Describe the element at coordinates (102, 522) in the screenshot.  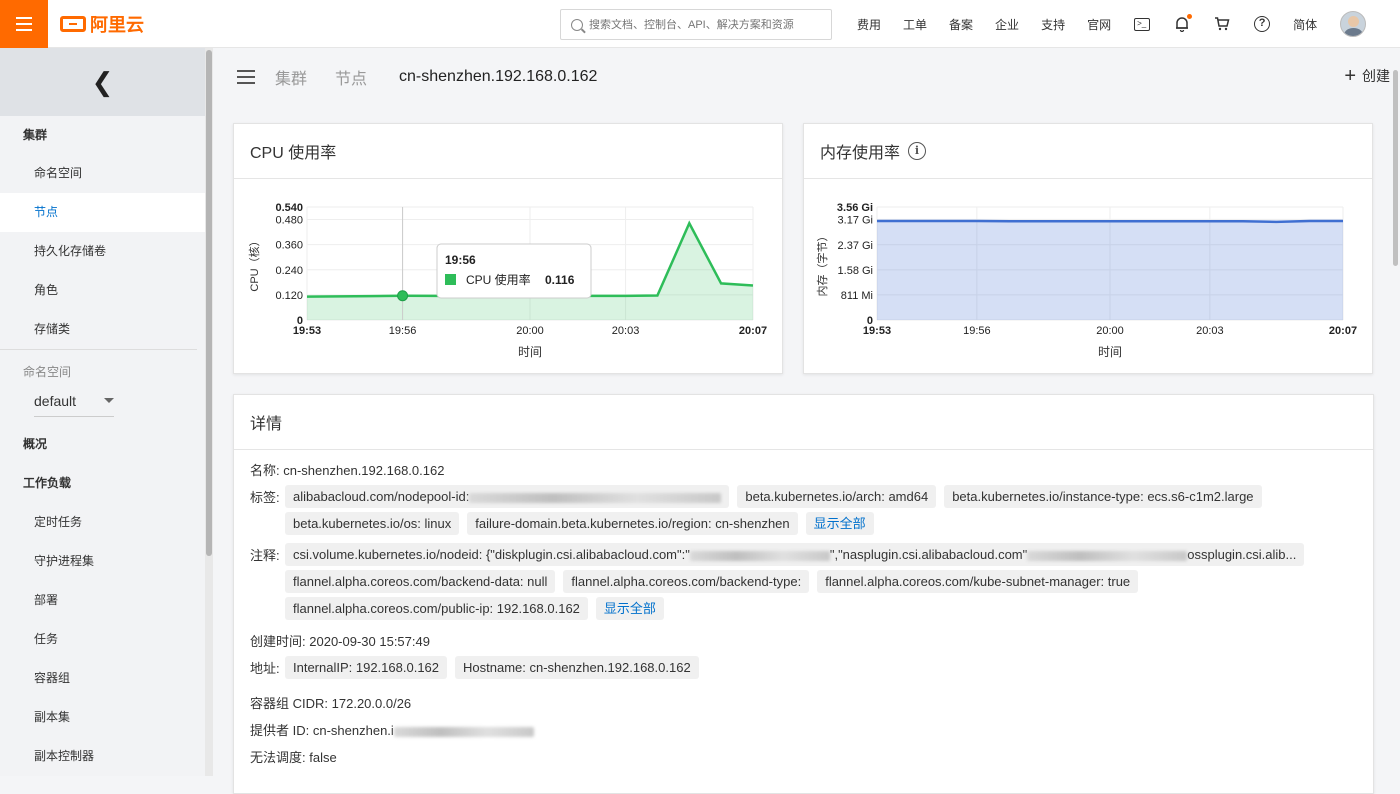
I see `sidebar-item-cronjobs: 定时任务` at that location.